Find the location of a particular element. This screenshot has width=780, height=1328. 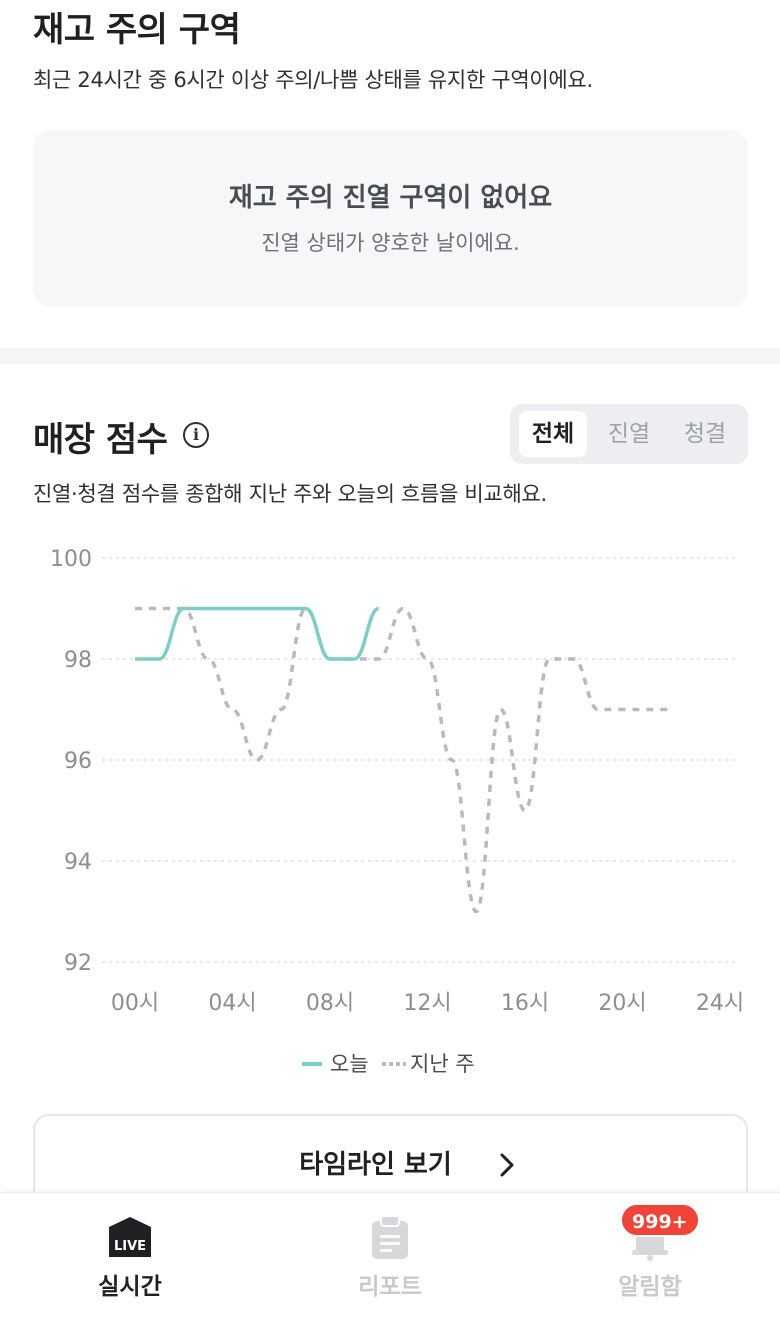

tab-live: LIVE 실시간 is located at coordinates (130, 1260).